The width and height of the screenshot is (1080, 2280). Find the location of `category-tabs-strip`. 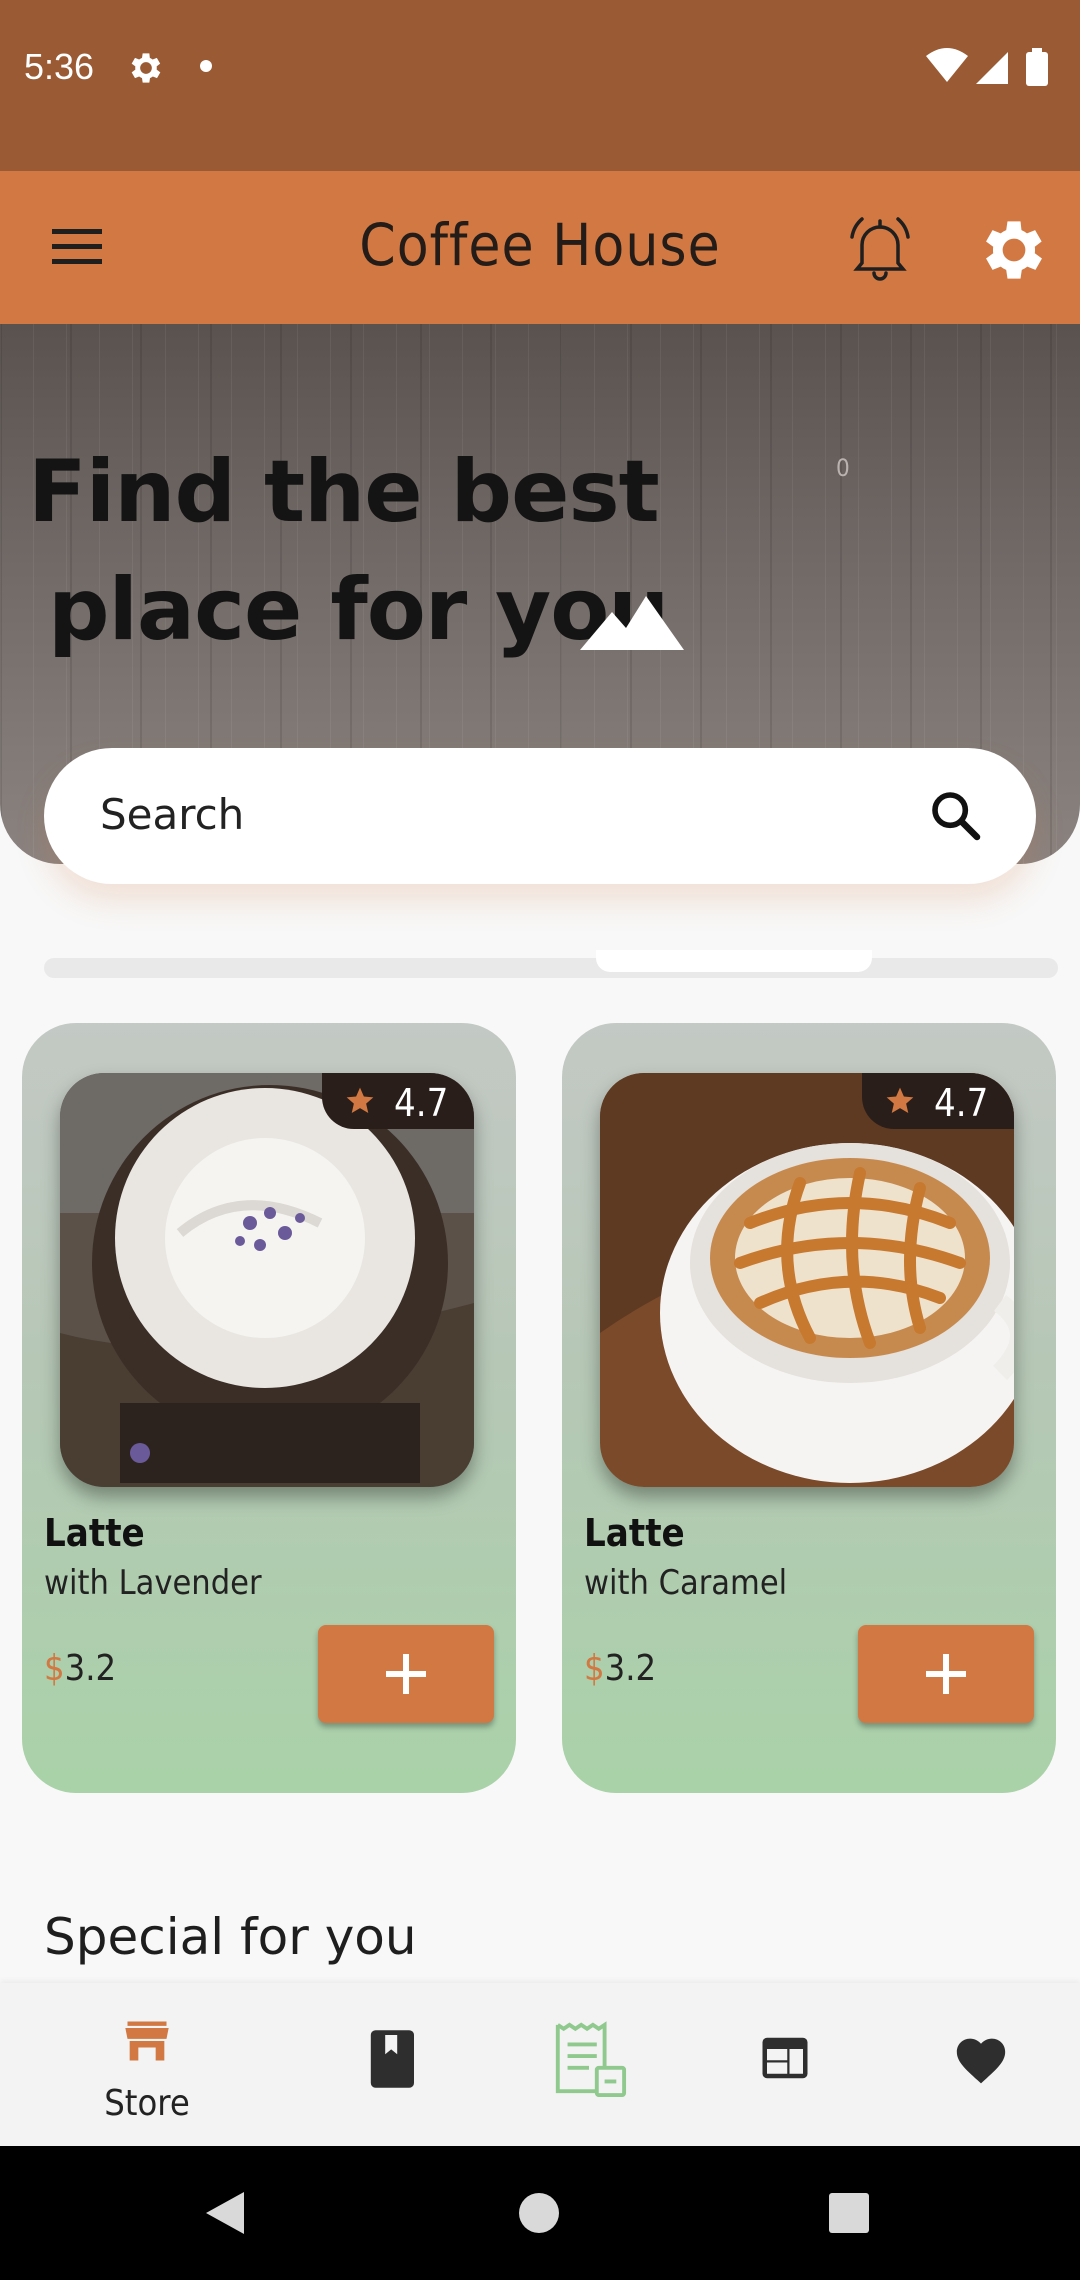

category-tabs-strip is located at coordinates (551, 968).